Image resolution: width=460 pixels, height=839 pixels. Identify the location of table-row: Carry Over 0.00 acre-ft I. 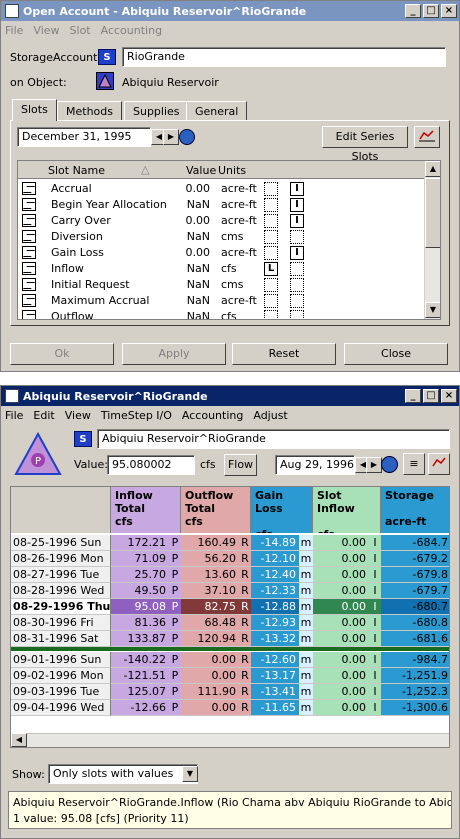
(223, 221).